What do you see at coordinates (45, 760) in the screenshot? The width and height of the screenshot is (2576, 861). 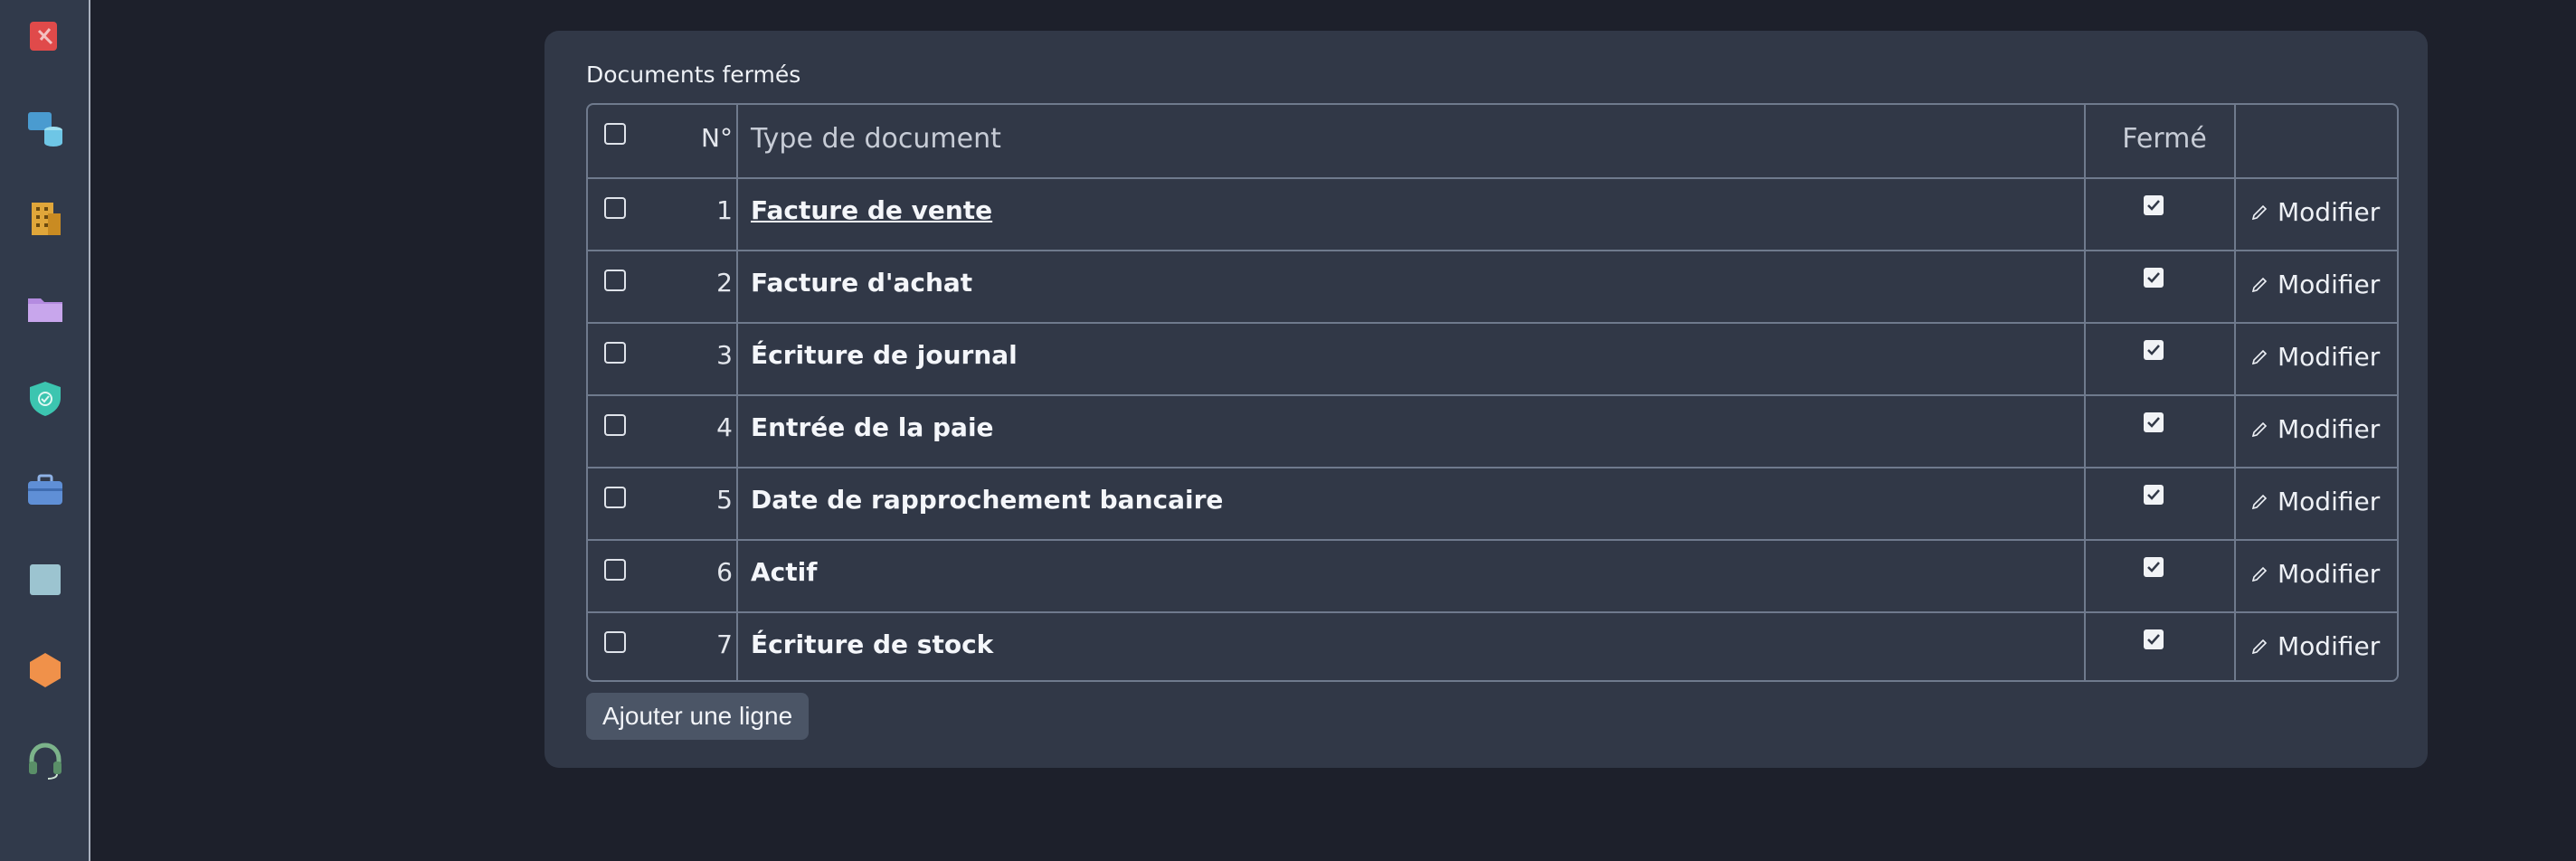 I see `headset-icon` at bounding box center [45, 760].